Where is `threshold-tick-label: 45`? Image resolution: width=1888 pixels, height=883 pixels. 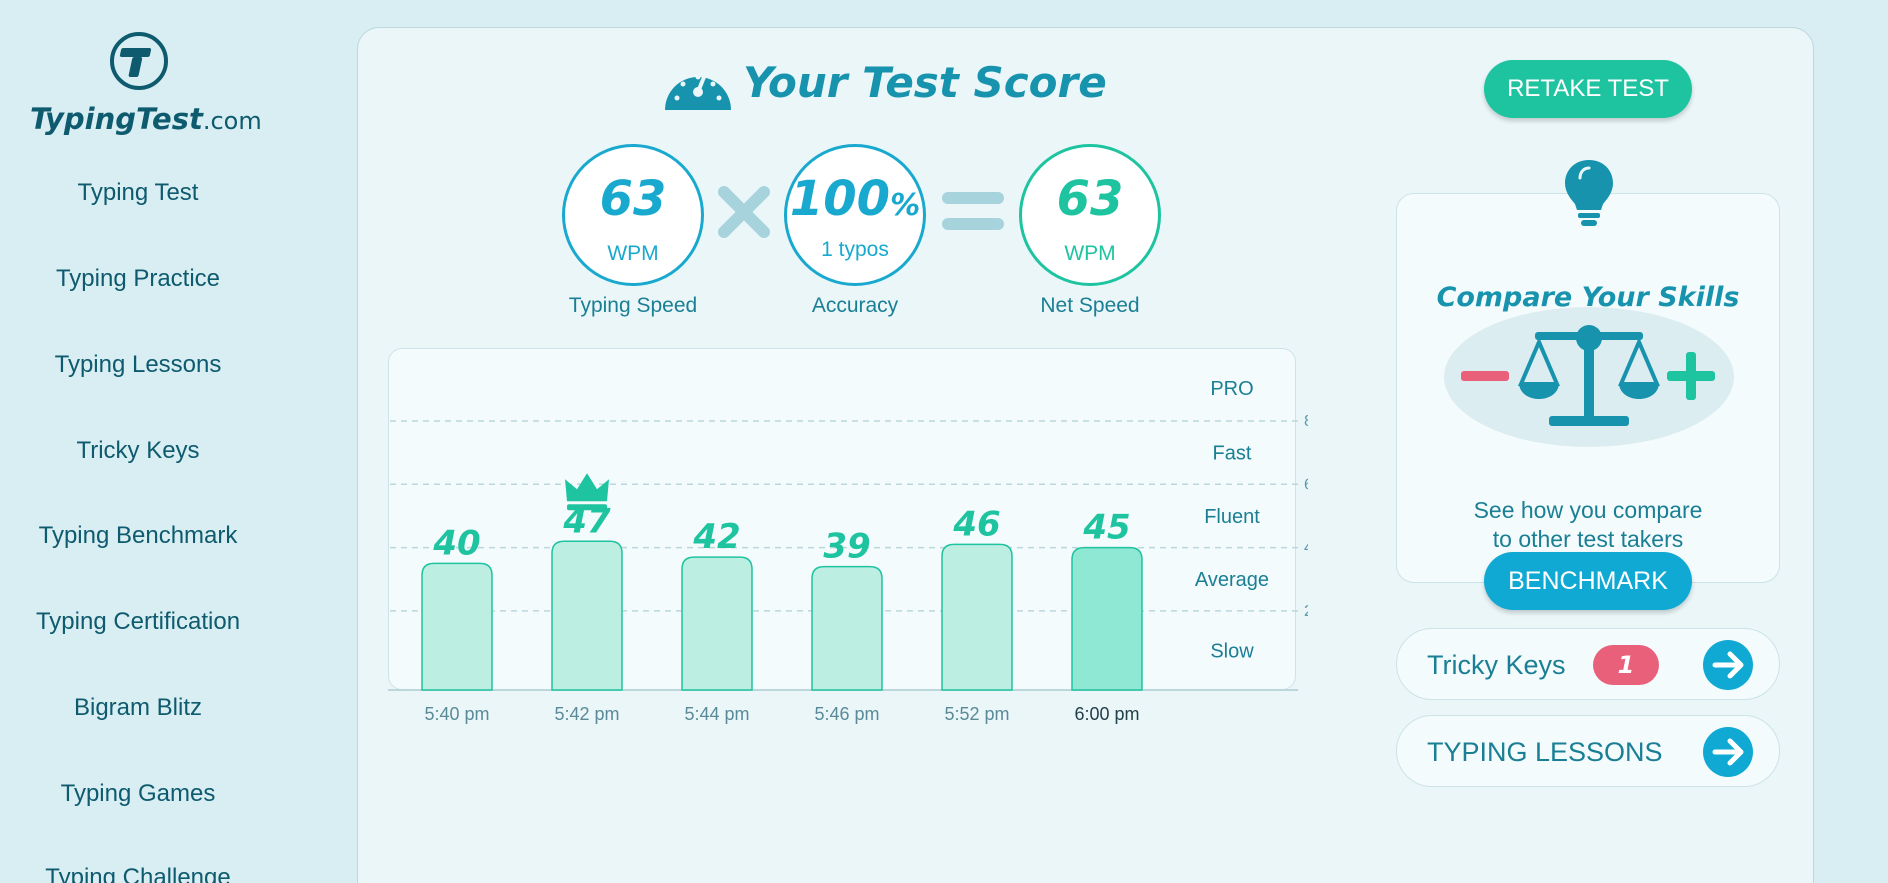
threshold-tick-label: 45 is located at coordinates (1306, 548).